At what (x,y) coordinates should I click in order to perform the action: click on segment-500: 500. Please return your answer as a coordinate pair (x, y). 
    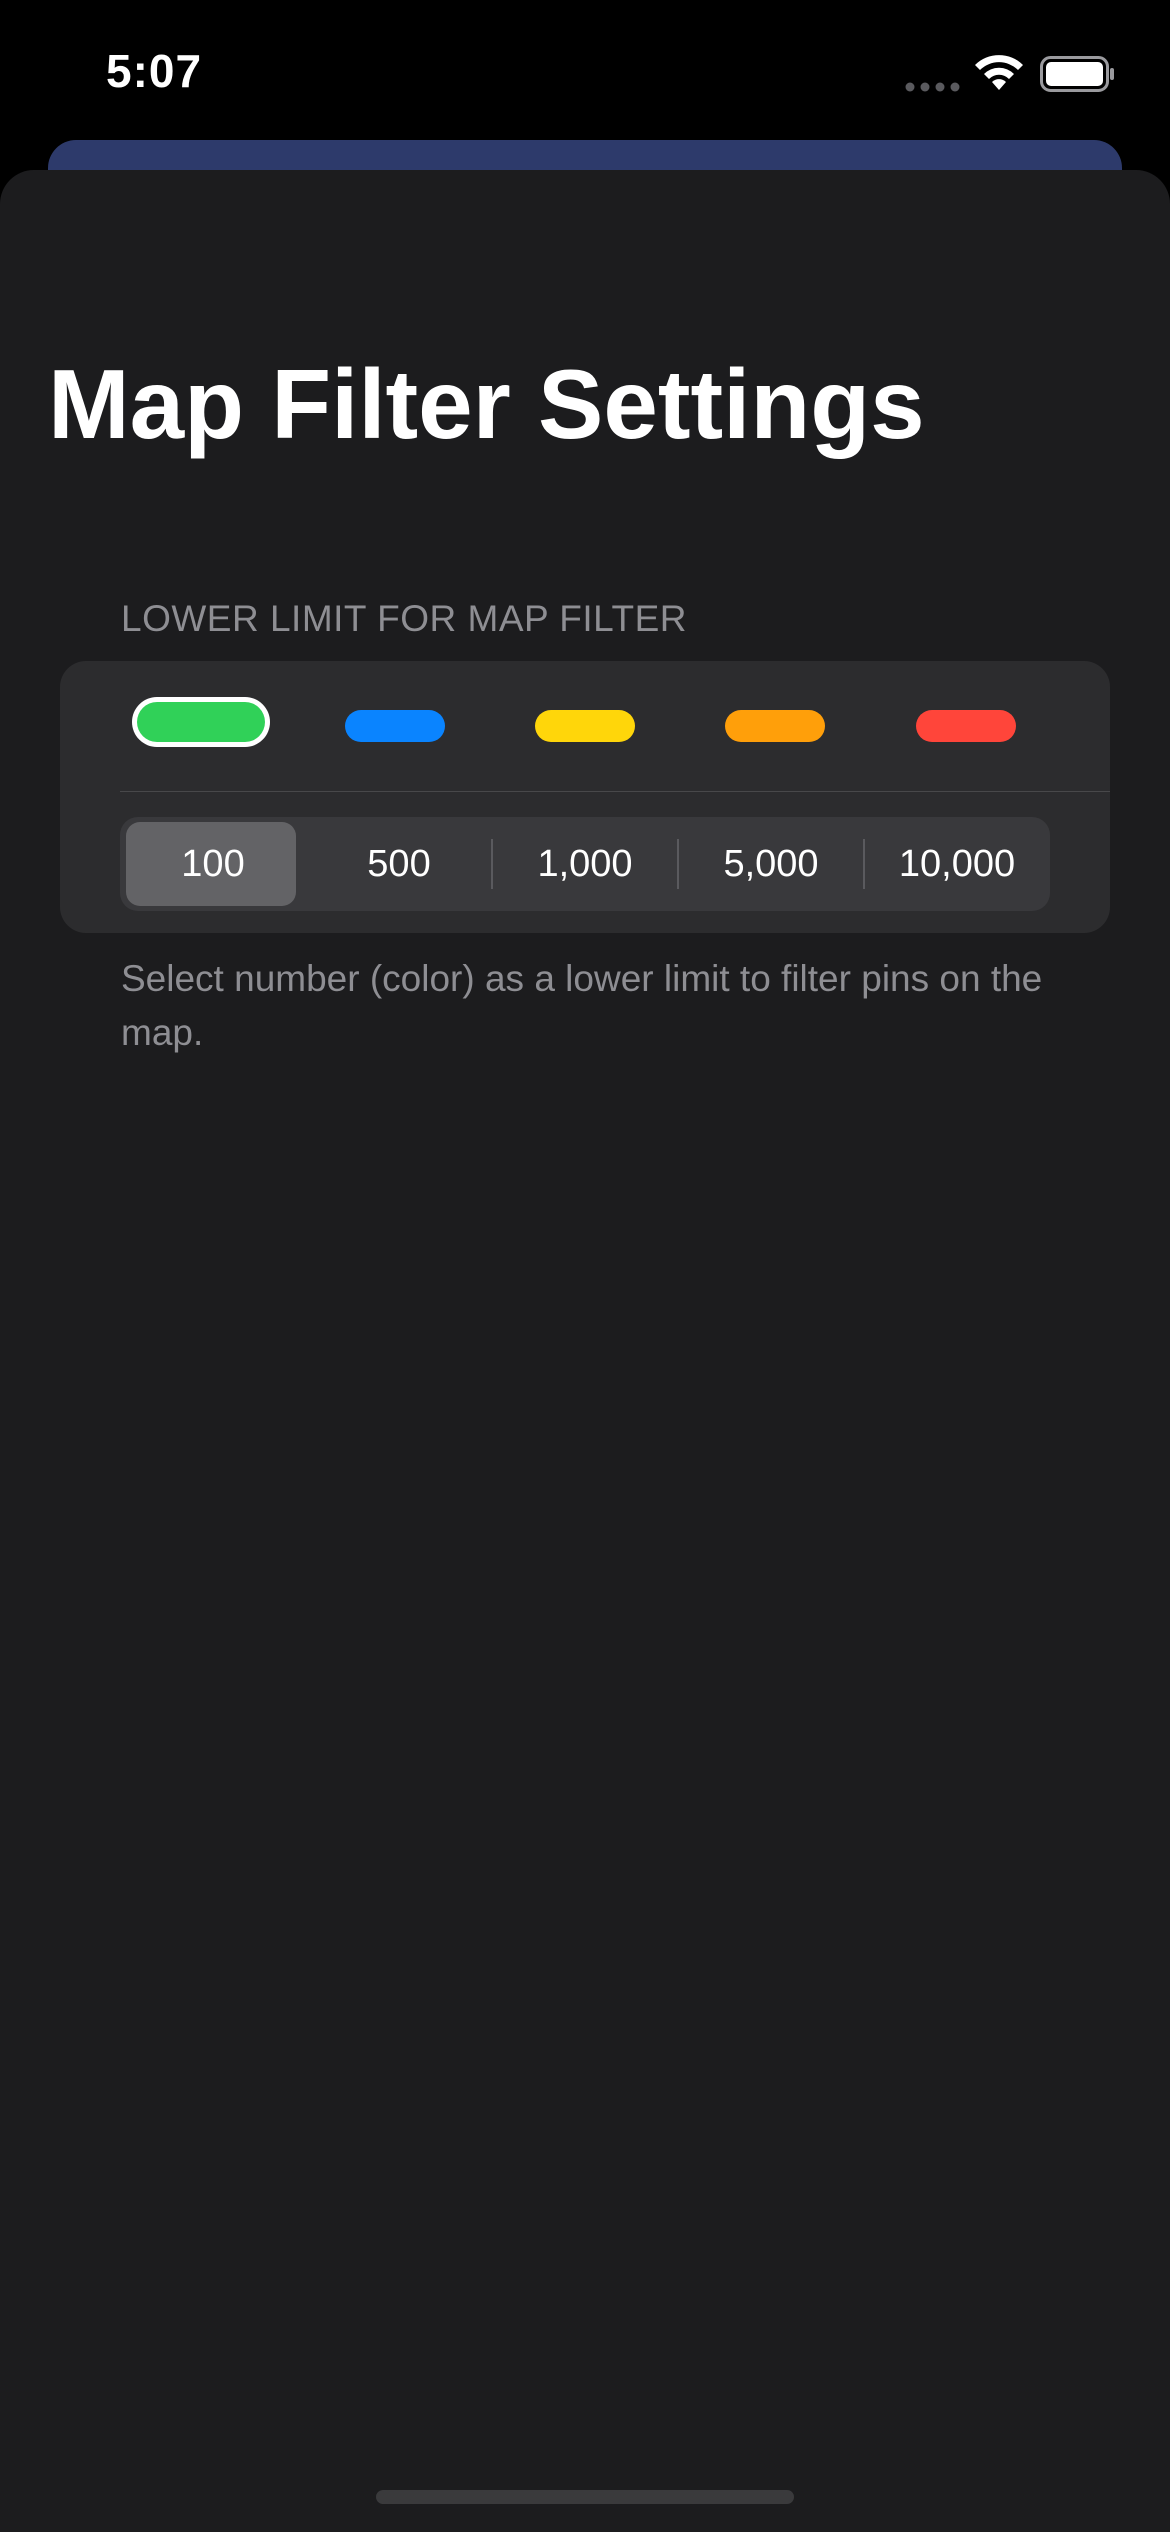
    Looking at the image, I should click on (399, 864).